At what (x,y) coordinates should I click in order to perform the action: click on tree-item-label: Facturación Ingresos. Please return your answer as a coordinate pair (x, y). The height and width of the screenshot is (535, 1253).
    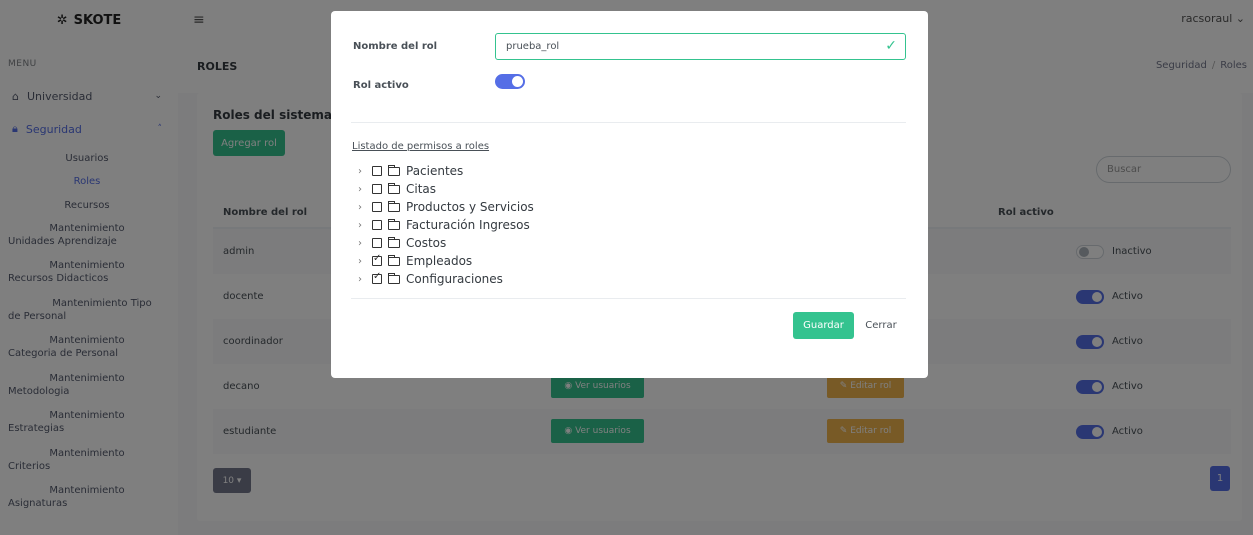
    Looking at the image, I should click on (468, 225).